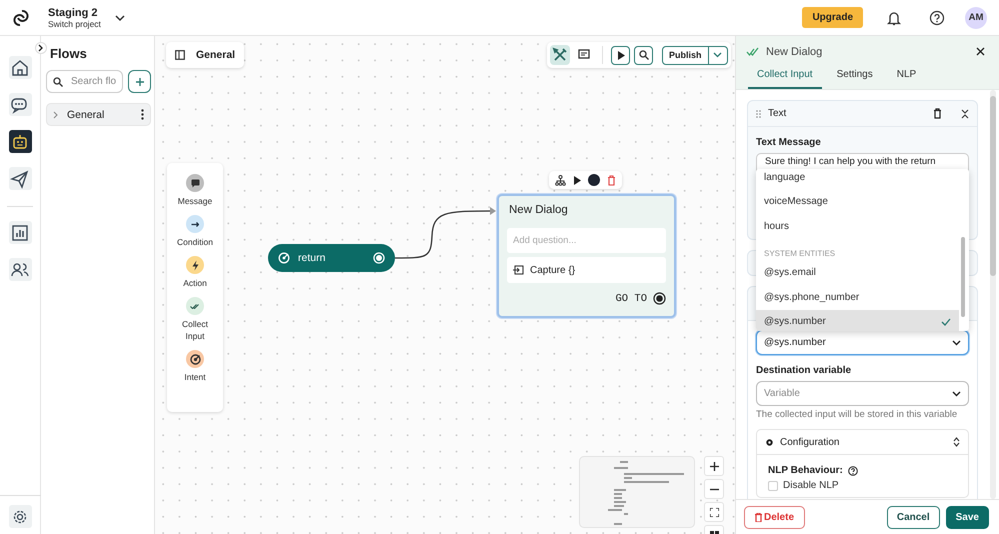 The image size is (999, 534). Describe the element at coordinates (560, 180) in the screenshot. I see `hierarchy-icon` at that location.